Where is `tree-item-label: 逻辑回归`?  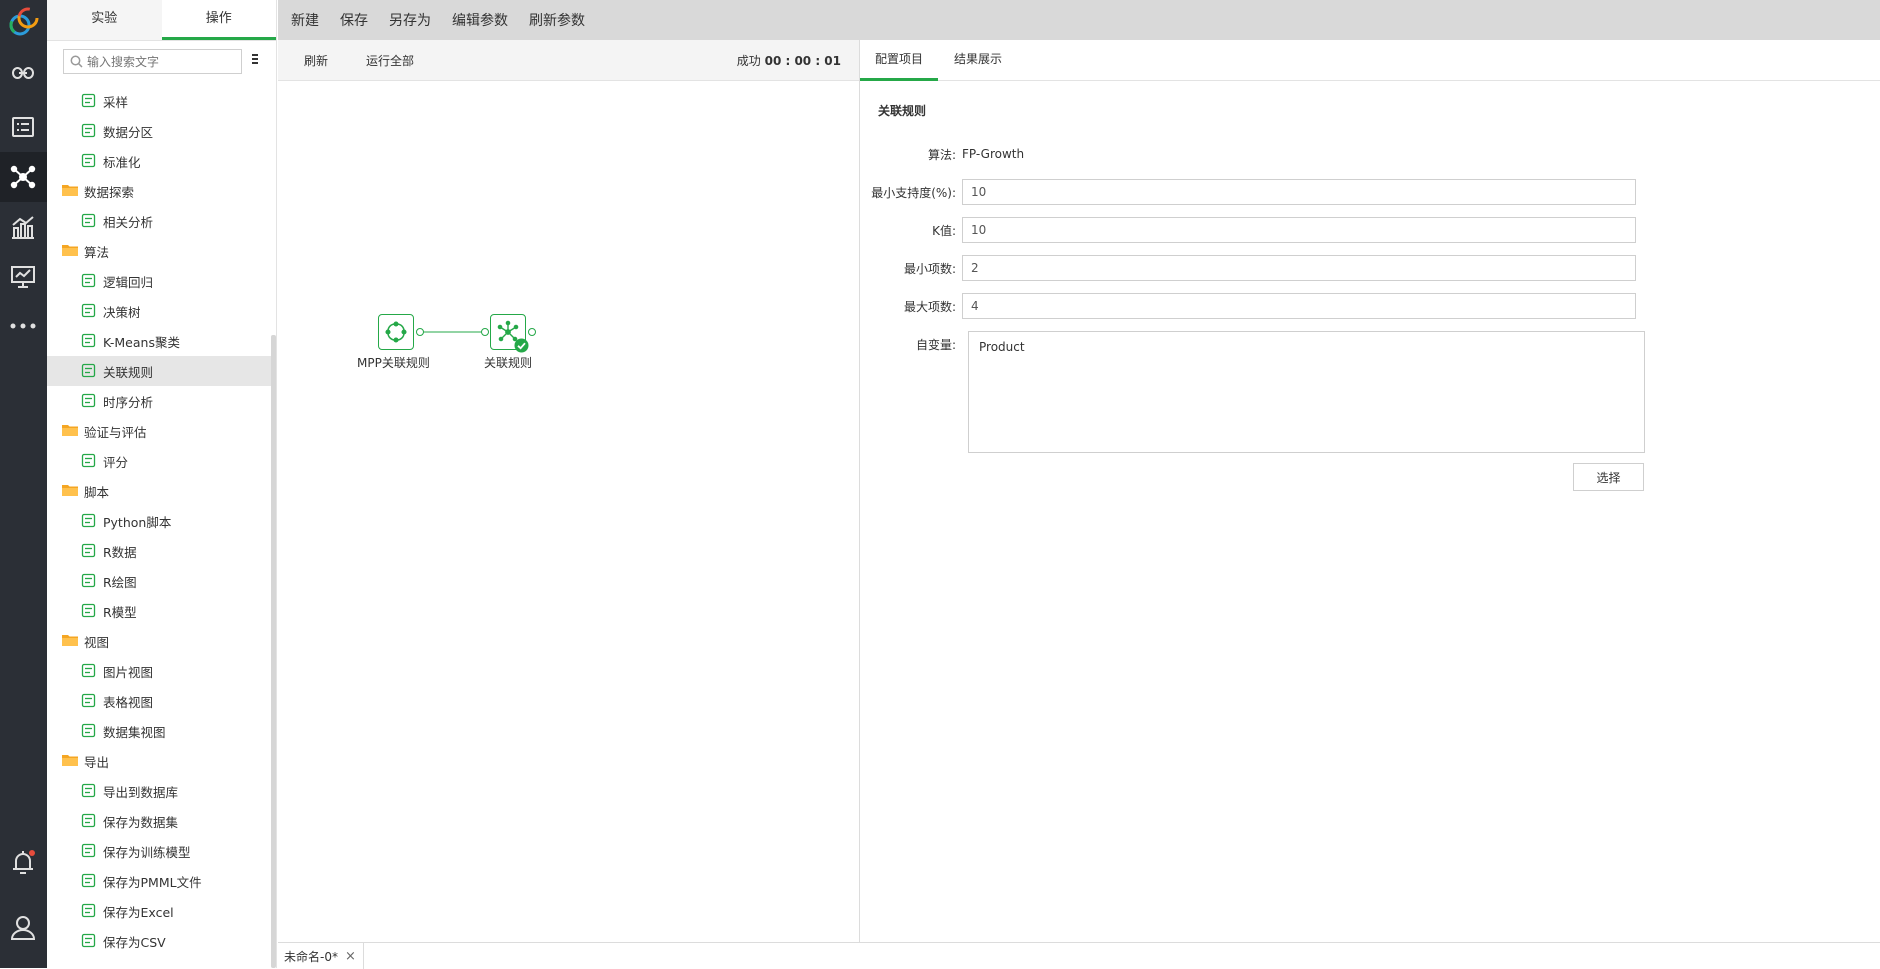 tree-item-label: 逻辑回归 is located at coordinates (128, 282).